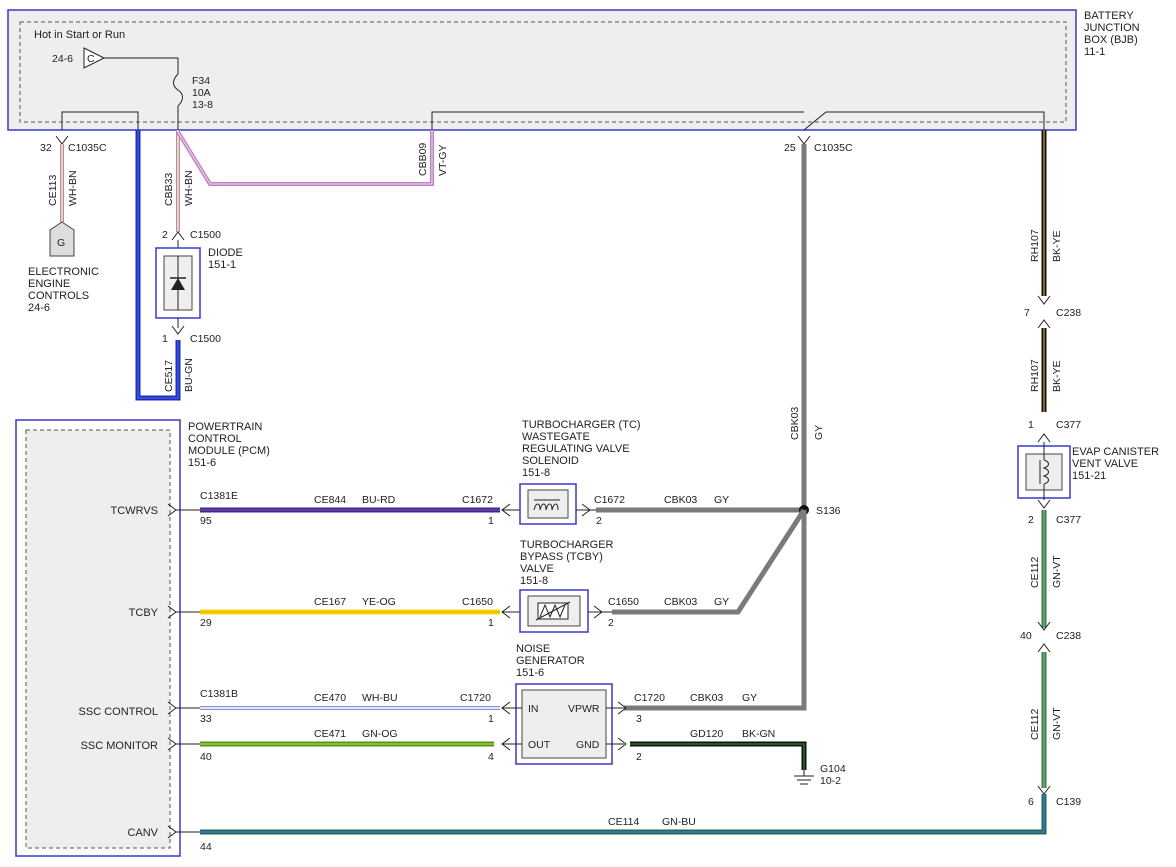 Image resolution: width=1176 pixels, height=867 pixels. I want to click on noise-gnd-pin: 2, so click(639, 757).